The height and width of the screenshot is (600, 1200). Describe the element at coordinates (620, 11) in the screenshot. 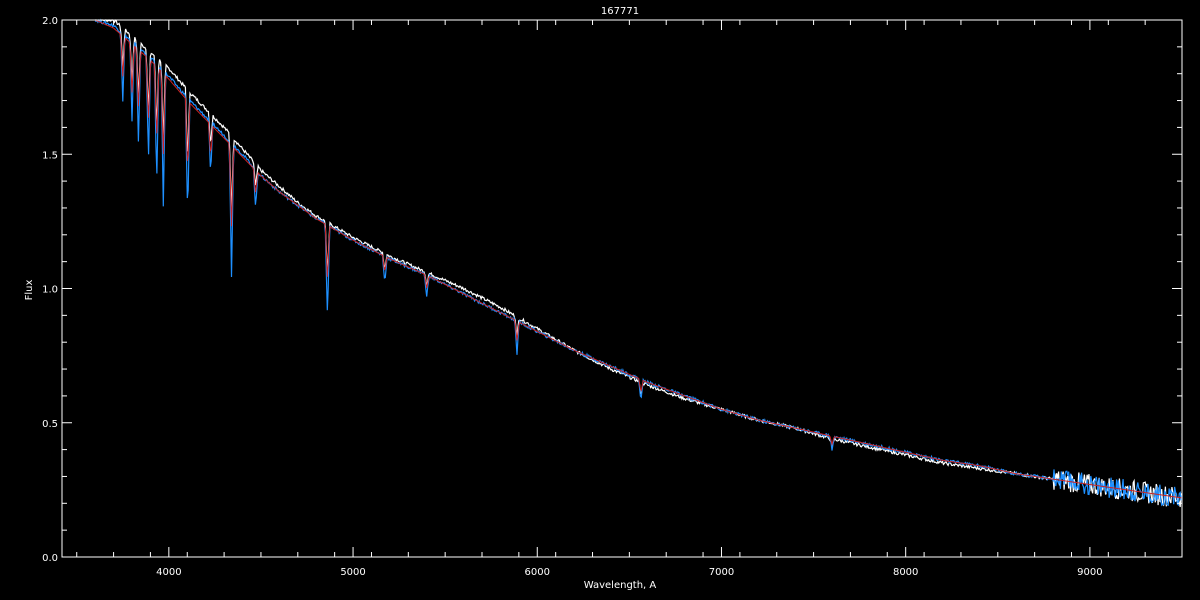

I see `chart-title: 167771` at that location.